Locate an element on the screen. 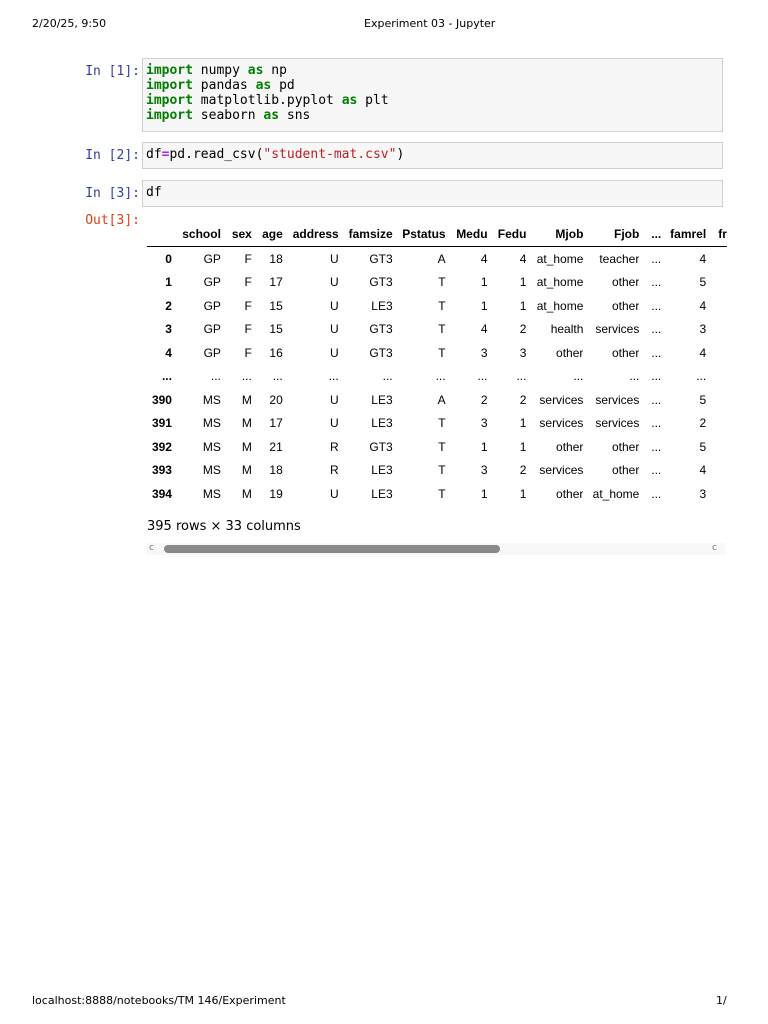 The width and height of the screenshot is (768, 1024). column-header: Mjob is located at coordinates (555, 234).